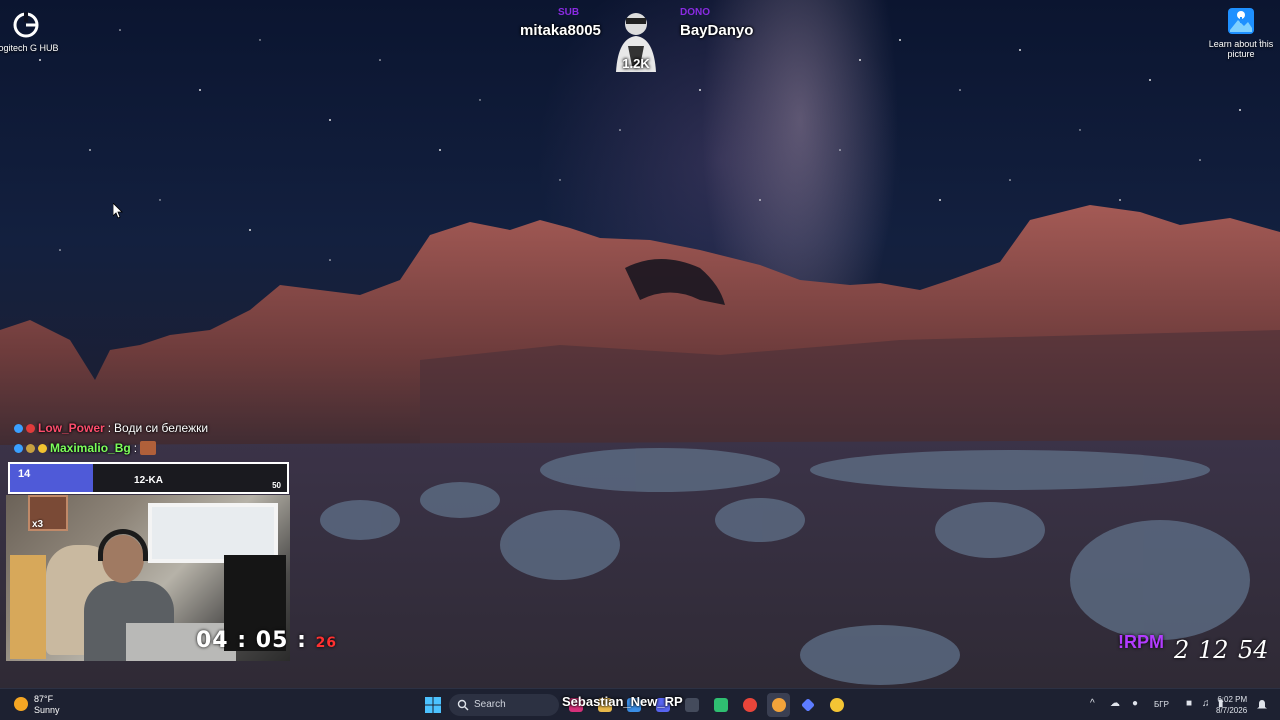 The height and width of the screenshot is (720, 1280). Describe the element at coordinates (1206, 703) in the screenshot. I see `speaker-icon: ♫` at that location.